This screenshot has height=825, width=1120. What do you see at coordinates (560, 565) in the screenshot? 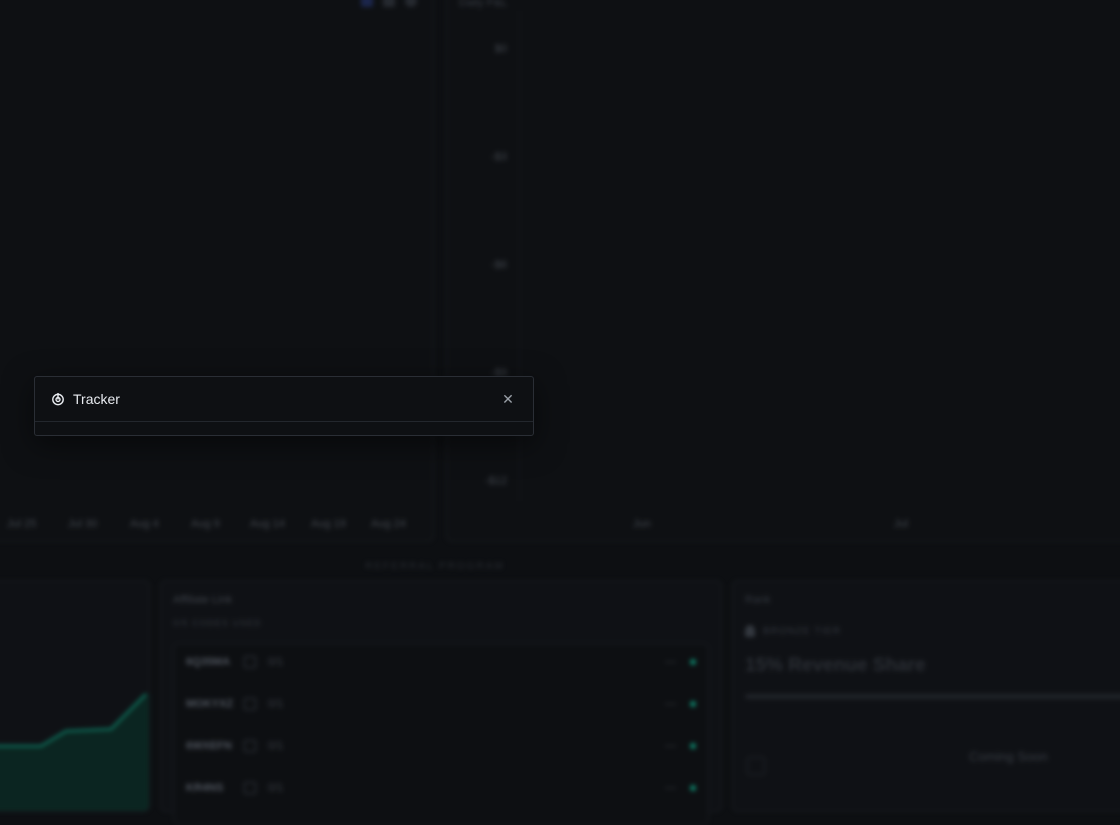
I see `section-divider: REFERRAL PROGRAM` at bounding box center [560, 565].